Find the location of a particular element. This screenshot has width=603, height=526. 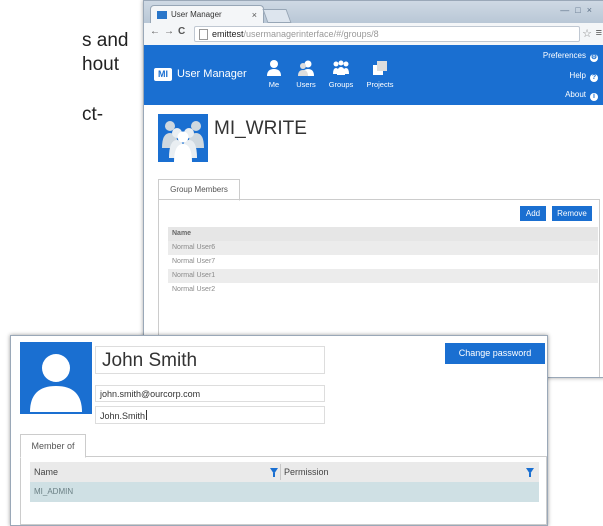

person-icon is located at coordinates (274, 68).